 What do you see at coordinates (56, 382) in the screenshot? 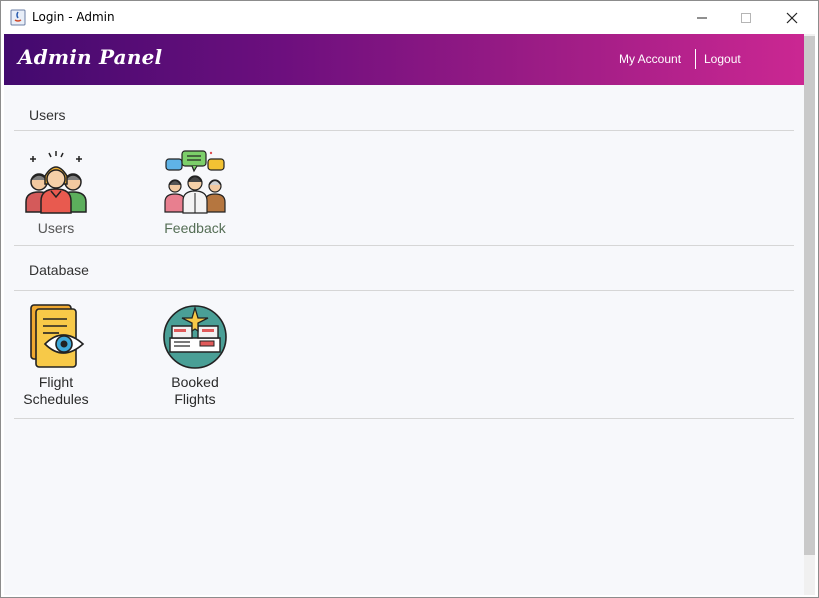
I see `flight-schedules-label-line1: Flight` at bounding box center [56, 382].